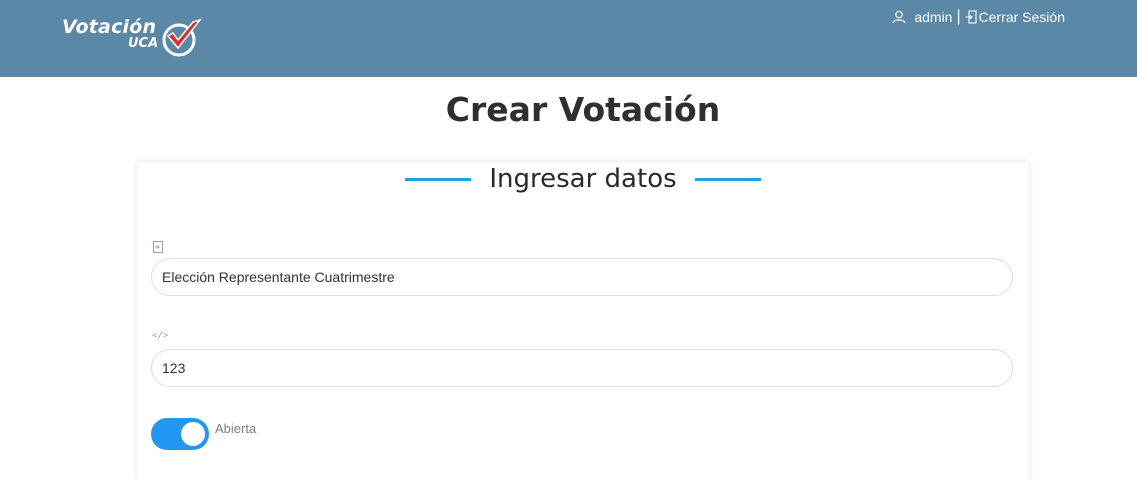  What do you see at coordinates (1021, 17) in the screenshot?
I see `logout-label: Cerrar Sesión` at bounding box center [1021, 17].